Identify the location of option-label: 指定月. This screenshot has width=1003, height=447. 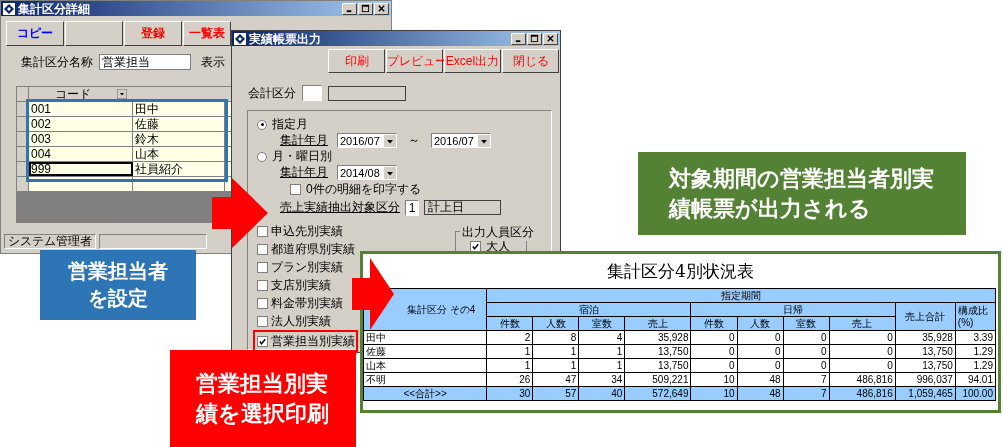
(290, 124).